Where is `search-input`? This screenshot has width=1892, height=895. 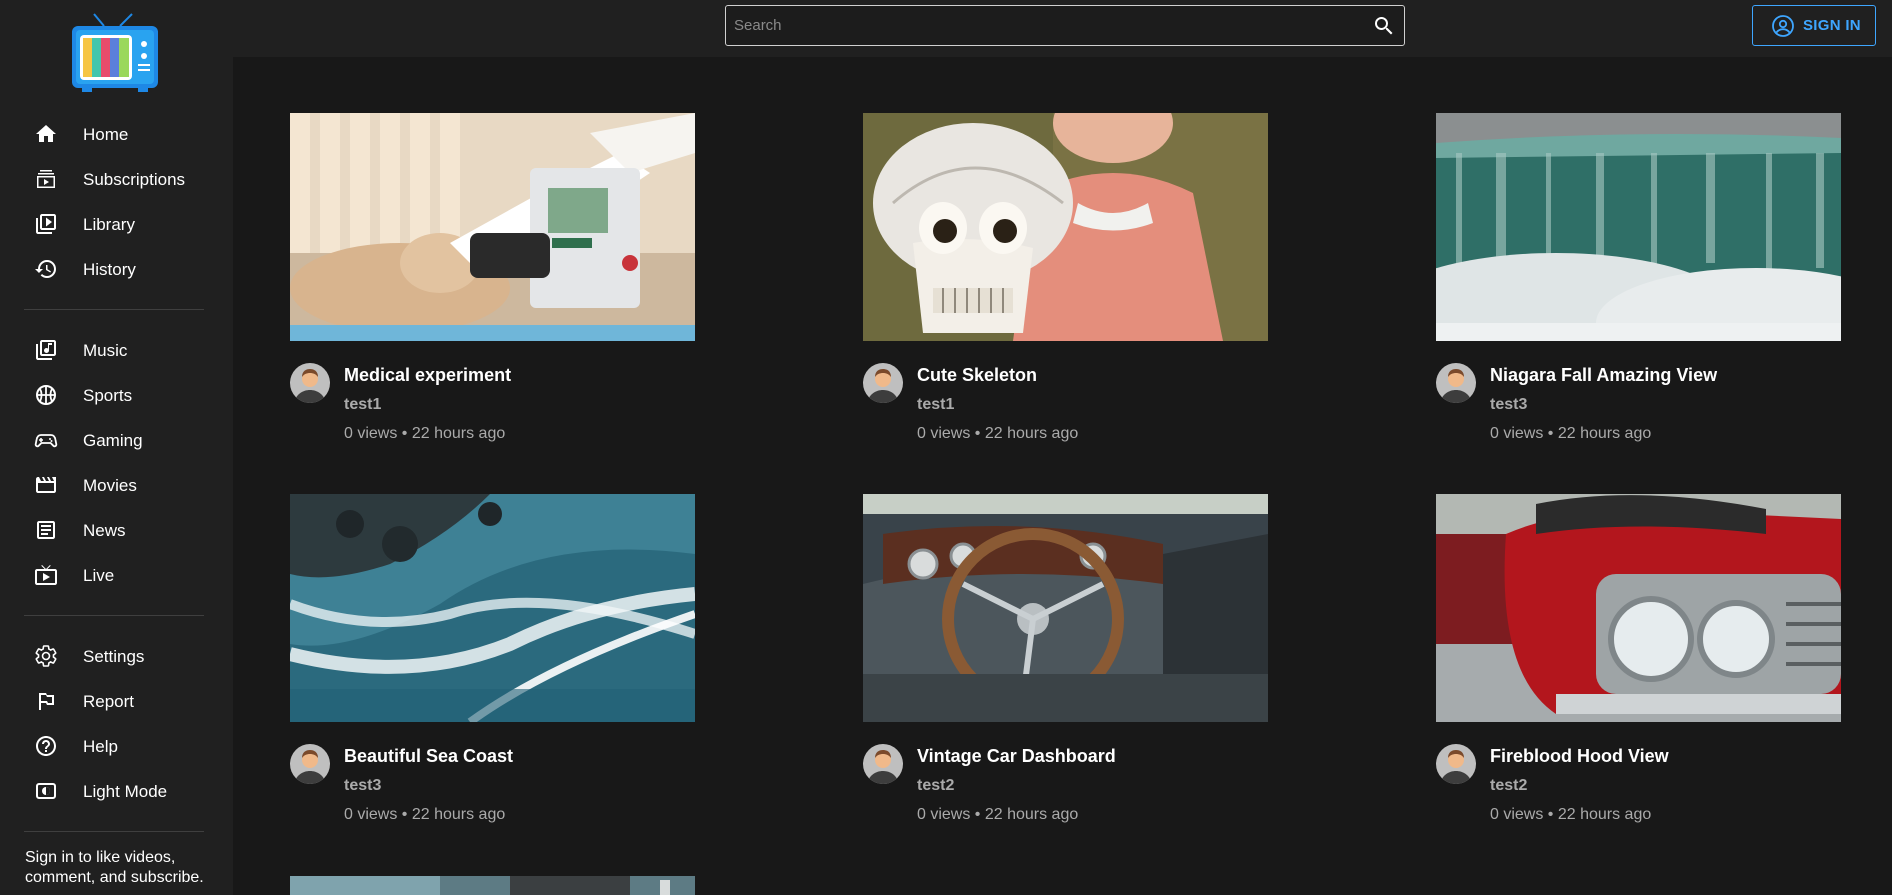
search-input is located at coordinates (1044, 25).